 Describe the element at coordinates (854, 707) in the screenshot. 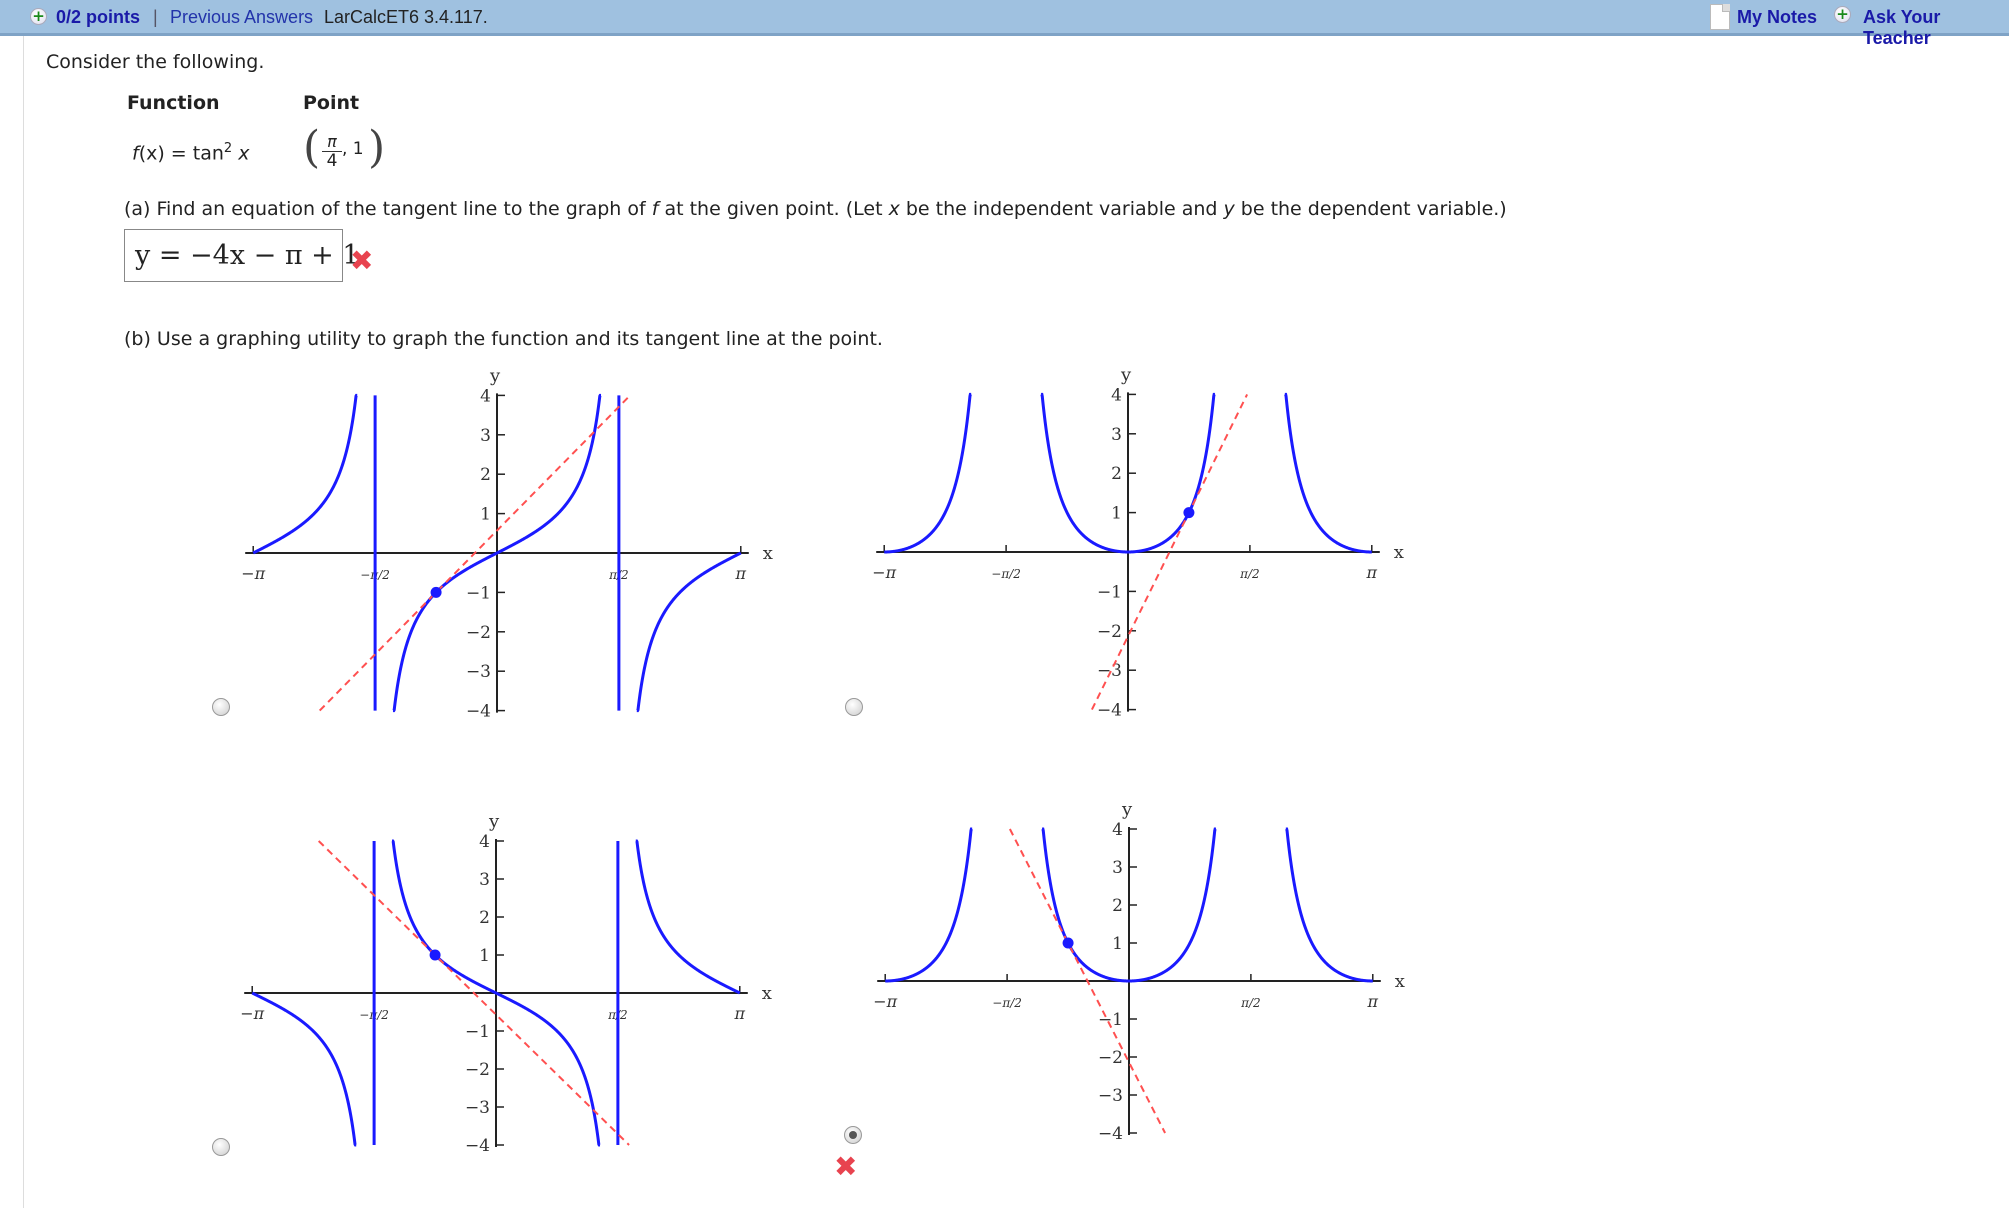

I see `option-2-radio` at that location.